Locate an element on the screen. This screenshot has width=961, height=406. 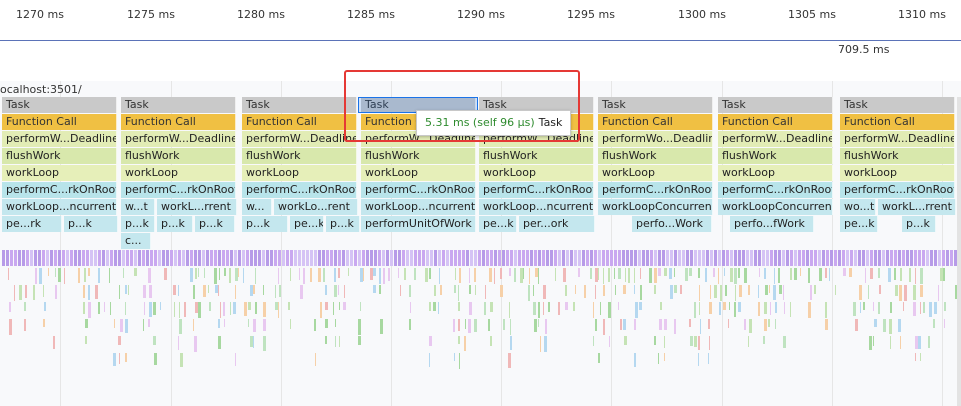
ruler-tick-label: 1295 ms is located at coordinates (591, 14).